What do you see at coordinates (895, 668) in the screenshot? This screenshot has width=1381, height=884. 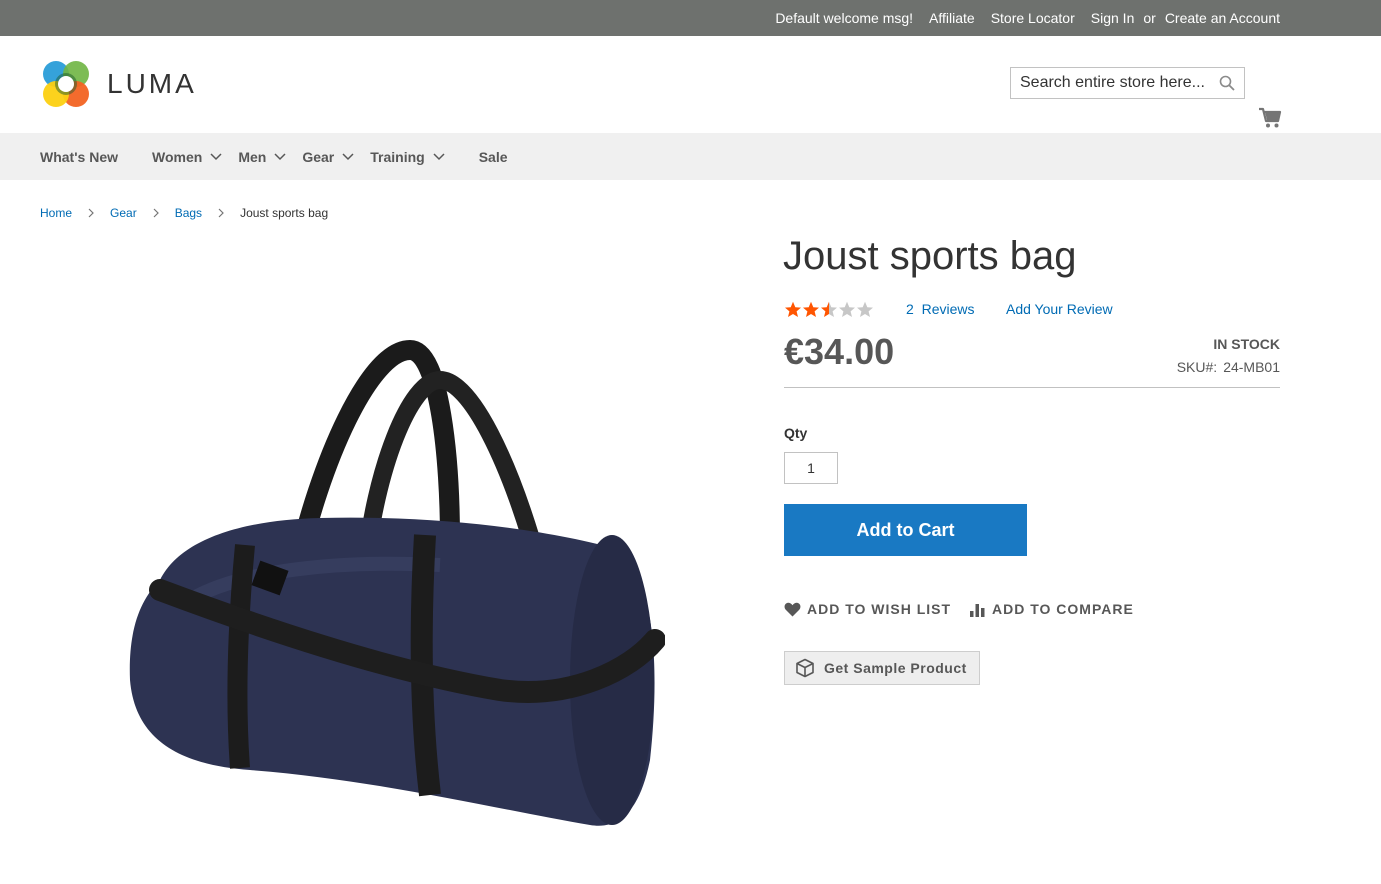 I see `sample-label: Get Sample Product` at bounding box center [895, 668].